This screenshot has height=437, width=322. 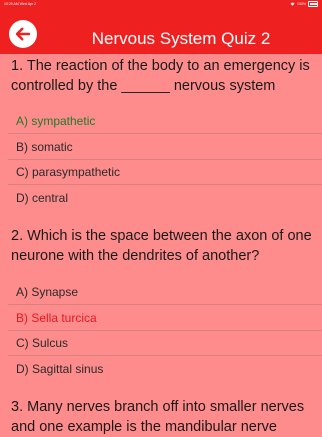 What do you see at coordinates (55, 121) in the screenshot?
I see `question-1-option-a: A) sympathetic` at bounding box center [55, 121].